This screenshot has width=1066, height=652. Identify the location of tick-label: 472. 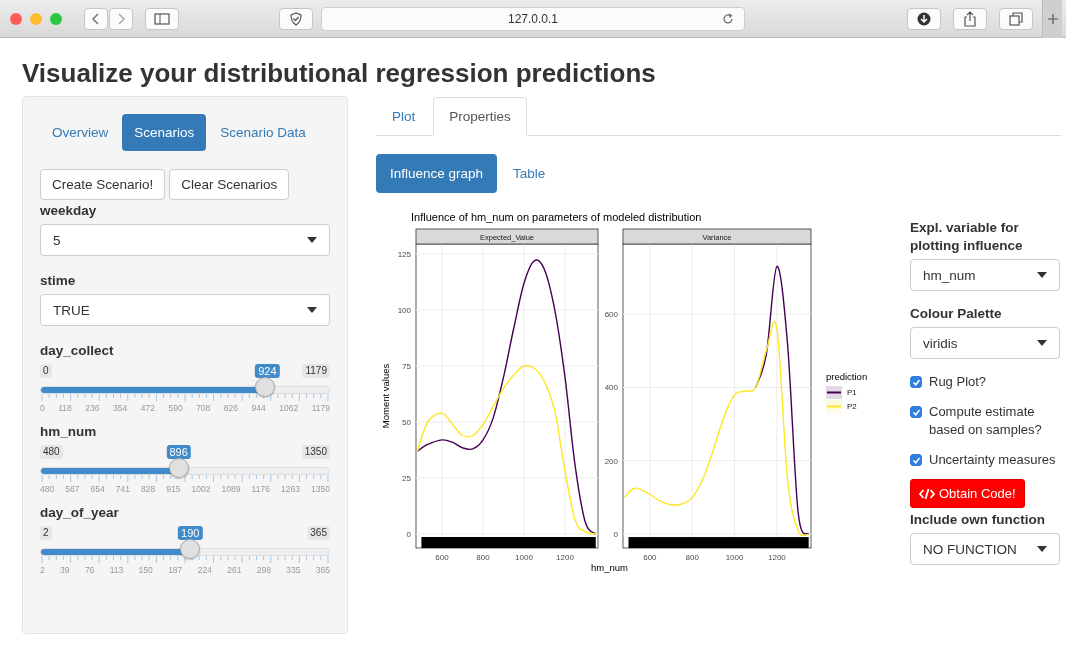
(147, 408).